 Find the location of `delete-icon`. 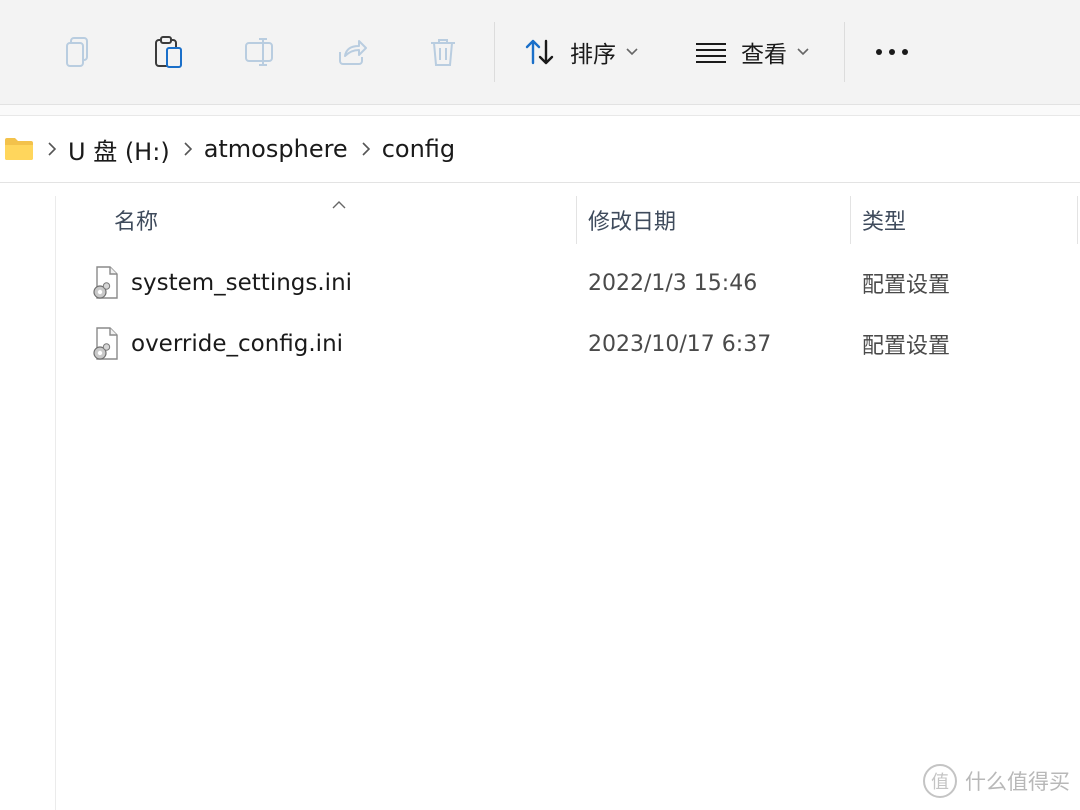

delete-icon is located at coordinates (443, 52).